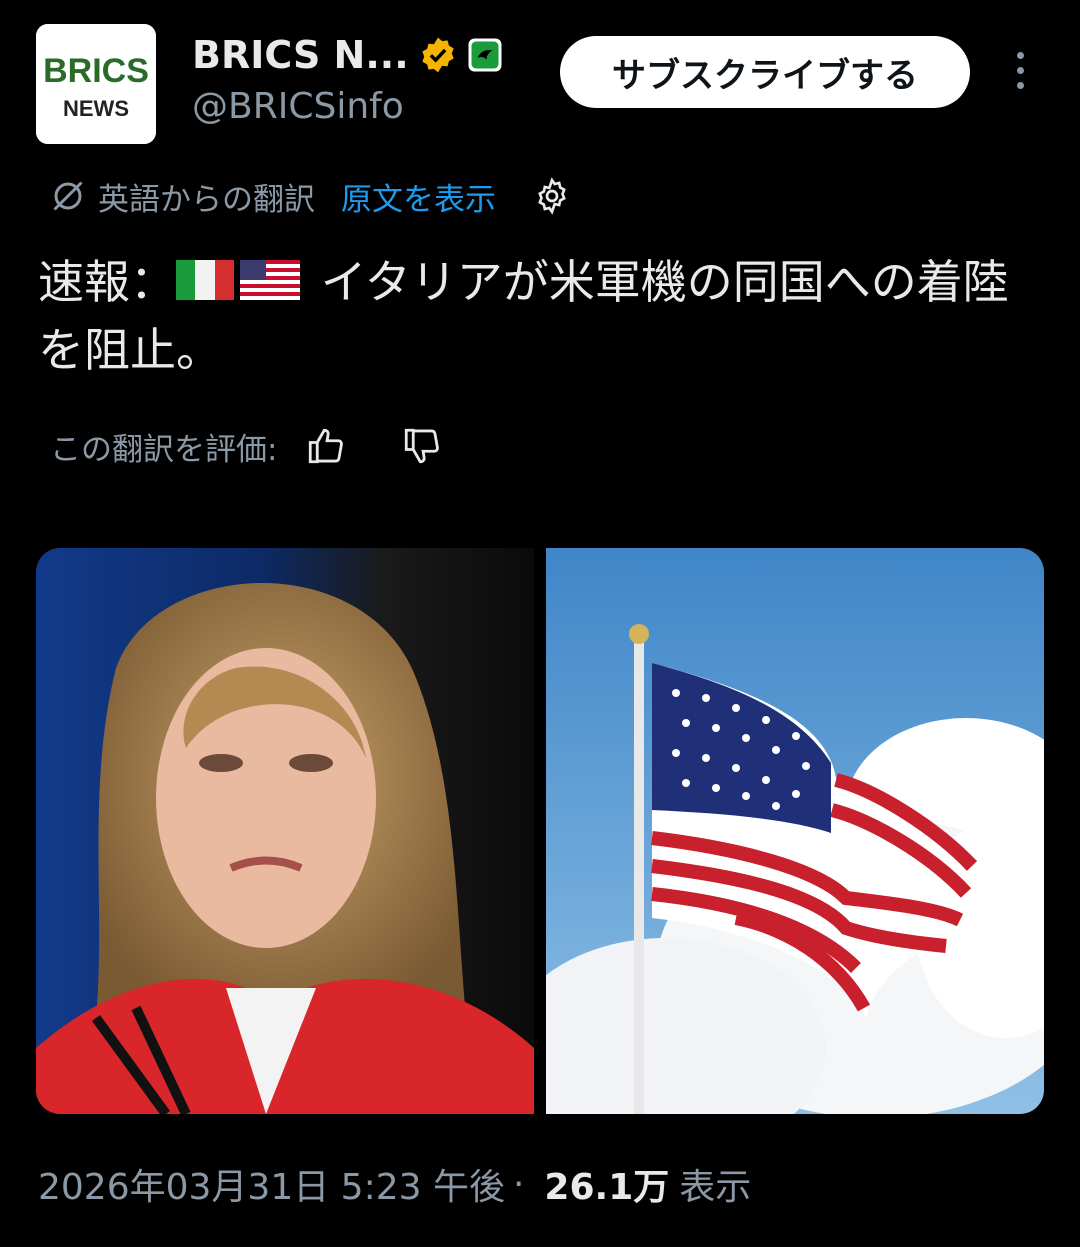 Image resolution: width=1080 pixels, height=1247 pixels. I want to click on tweet-timestamp: 2026年03月31日 5:23 午後, so click(271, 1184).